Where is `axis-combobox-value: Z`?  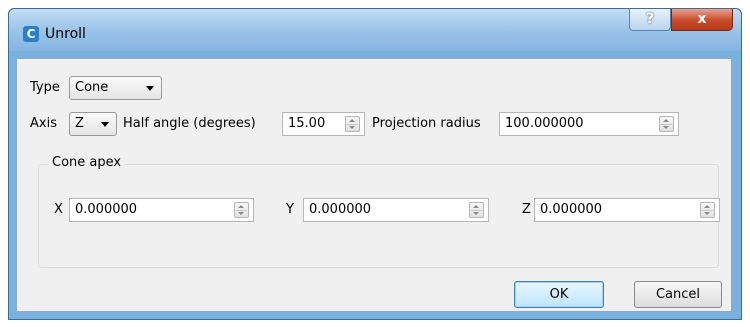 axis-combobox-value: Z is located at coordinates (79, 123).